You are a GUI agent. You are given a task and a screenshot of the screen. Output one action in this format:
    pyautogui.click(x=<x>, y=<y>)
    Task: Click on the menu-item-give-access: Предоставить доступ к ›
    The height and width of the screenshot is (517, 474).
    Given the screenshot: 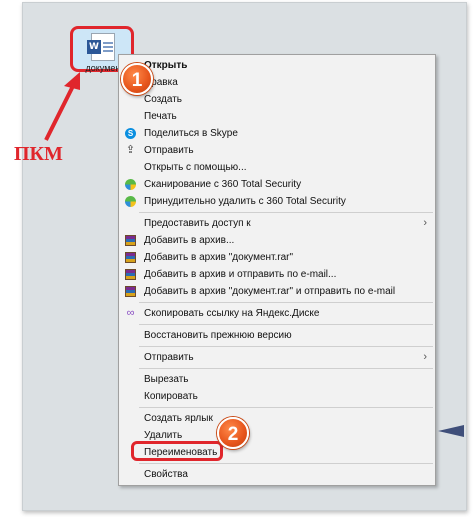 What is the action you would take?
    pyautogui.click(x=277, y=223)
    